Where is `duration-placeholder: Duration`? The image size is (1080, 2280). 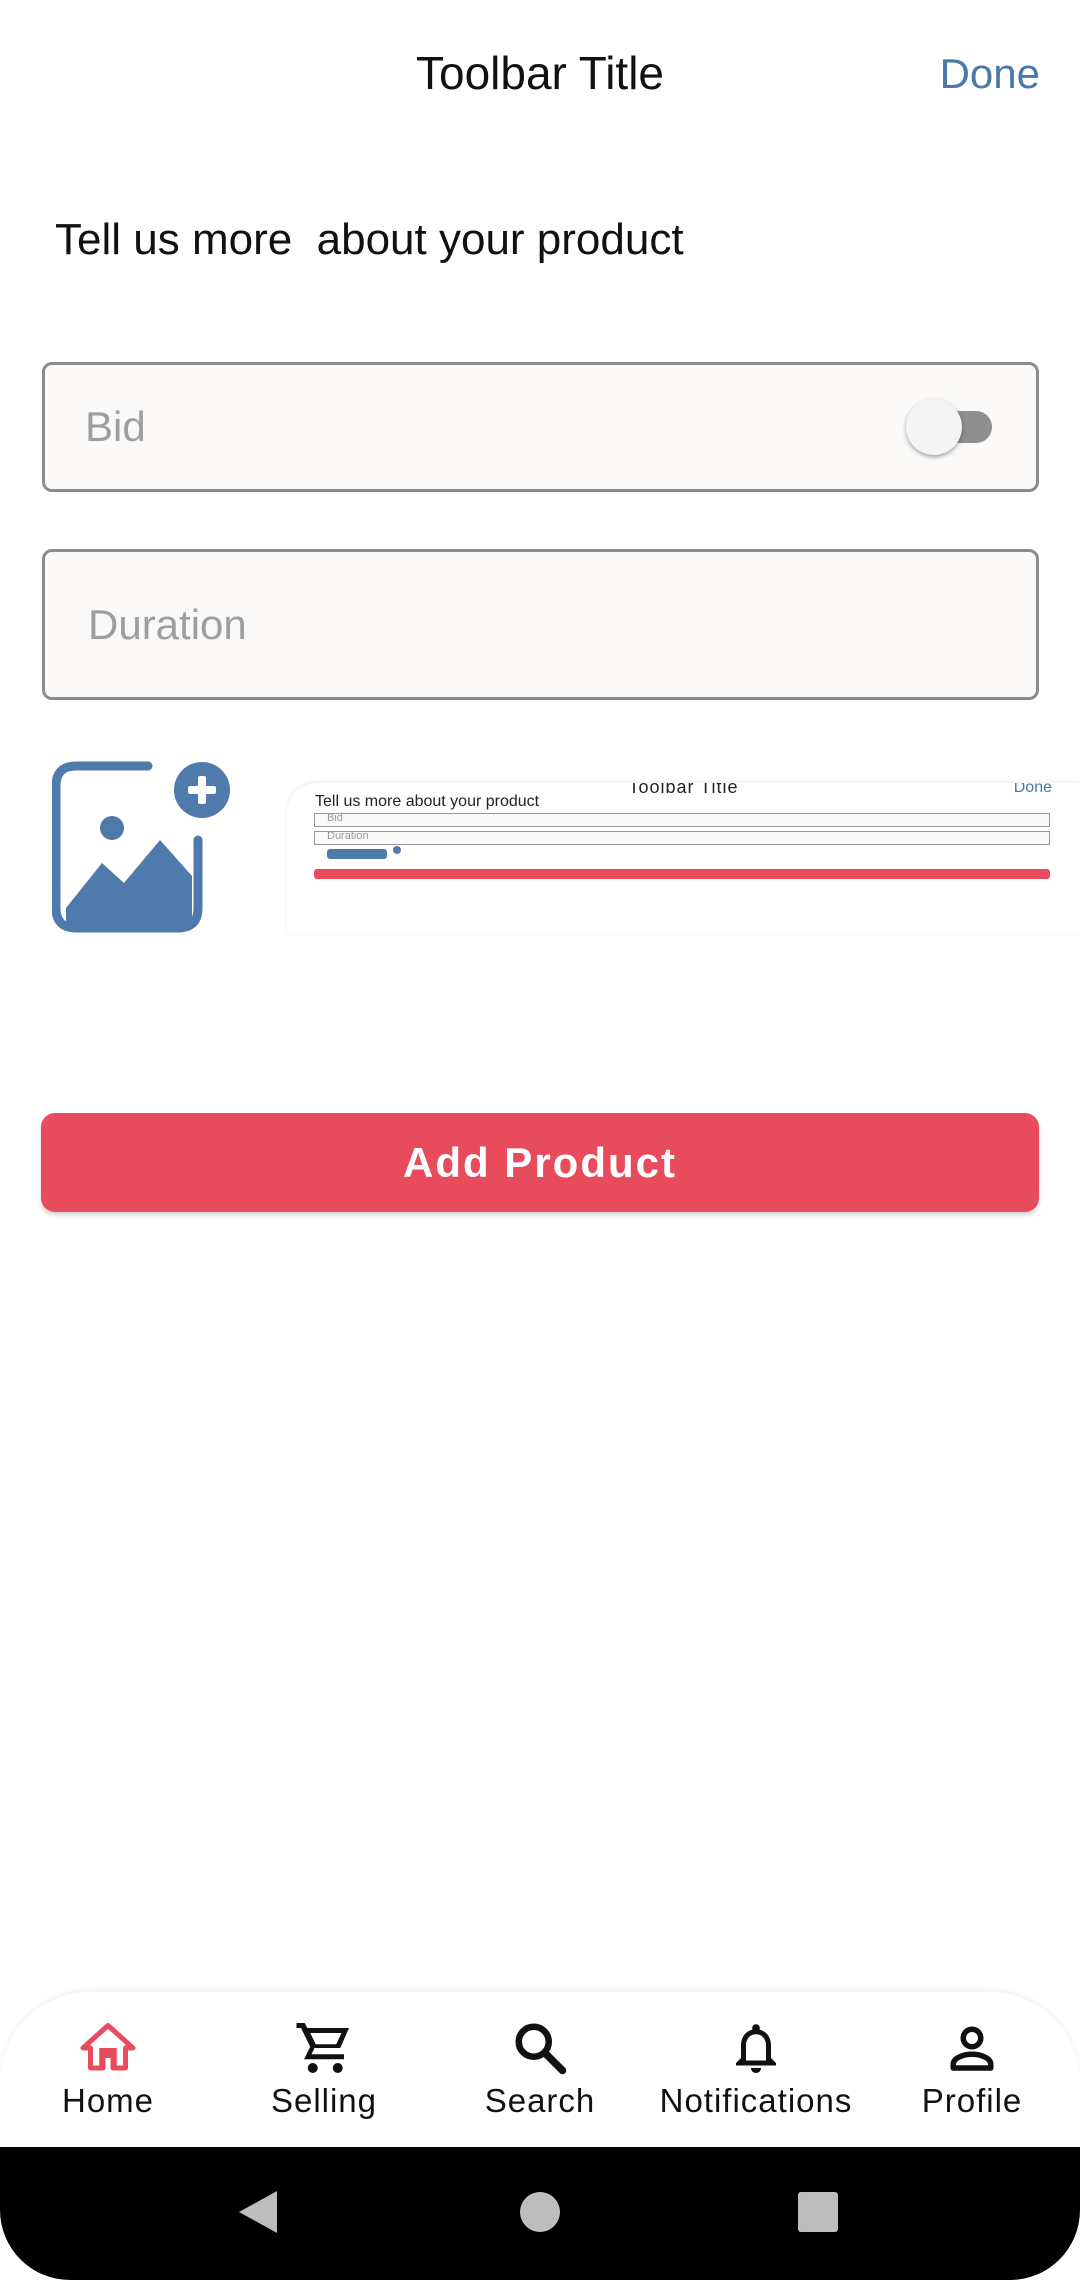
duration-placeholder: Duration is located at coordinates (167, 624).